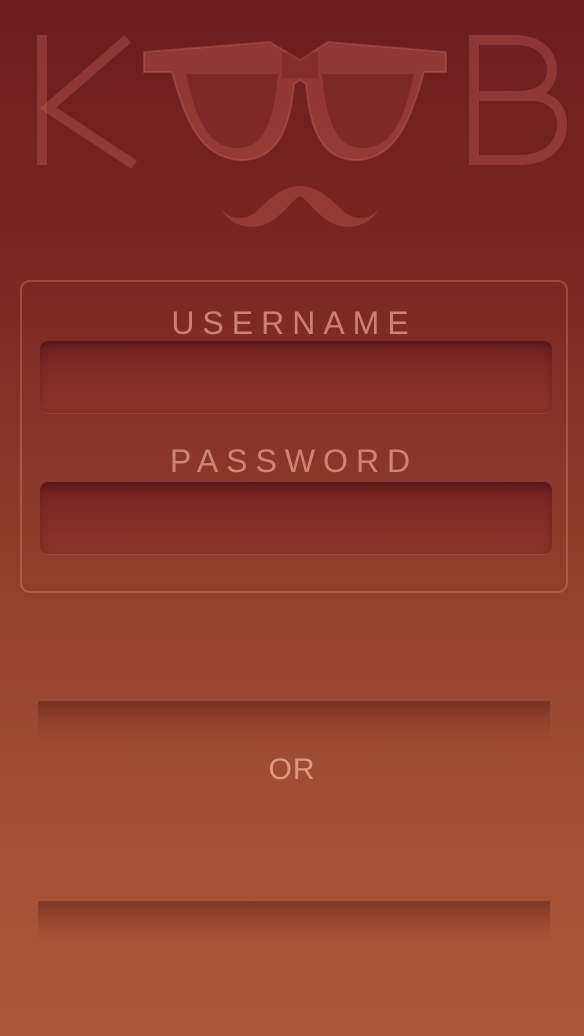 This screenshot has height=1036, width=584. I want to click on password-input, so click(296, 518).